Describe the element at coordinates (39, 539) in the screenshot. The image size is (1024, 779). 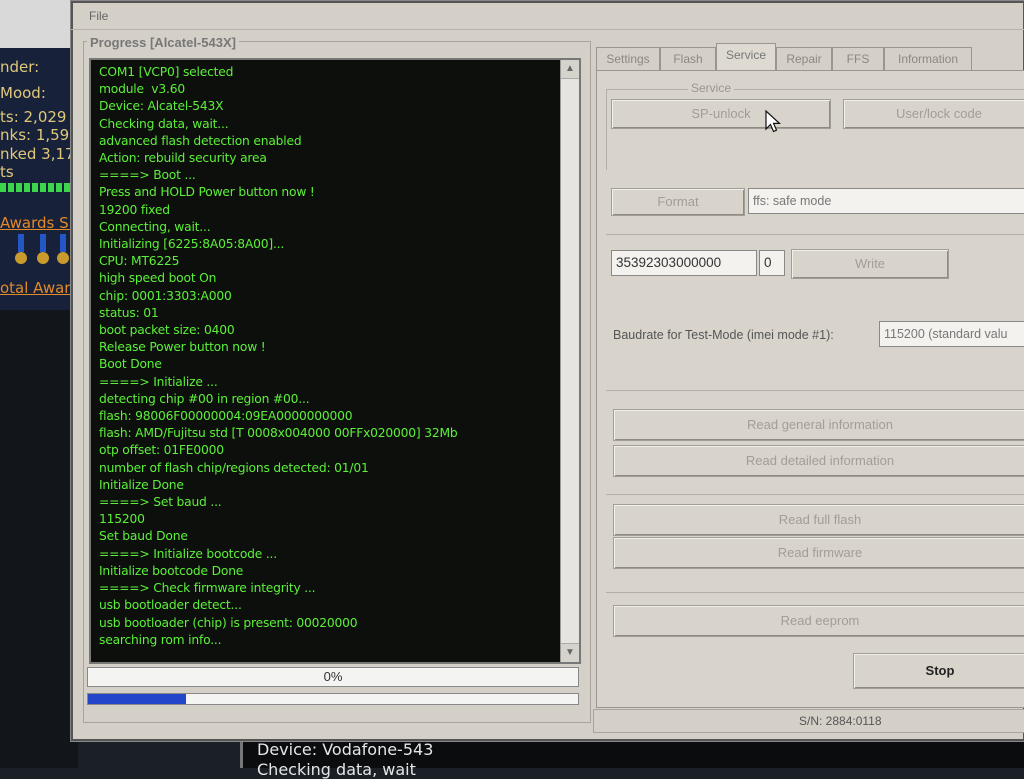
I see `background-dark-area` at that location.